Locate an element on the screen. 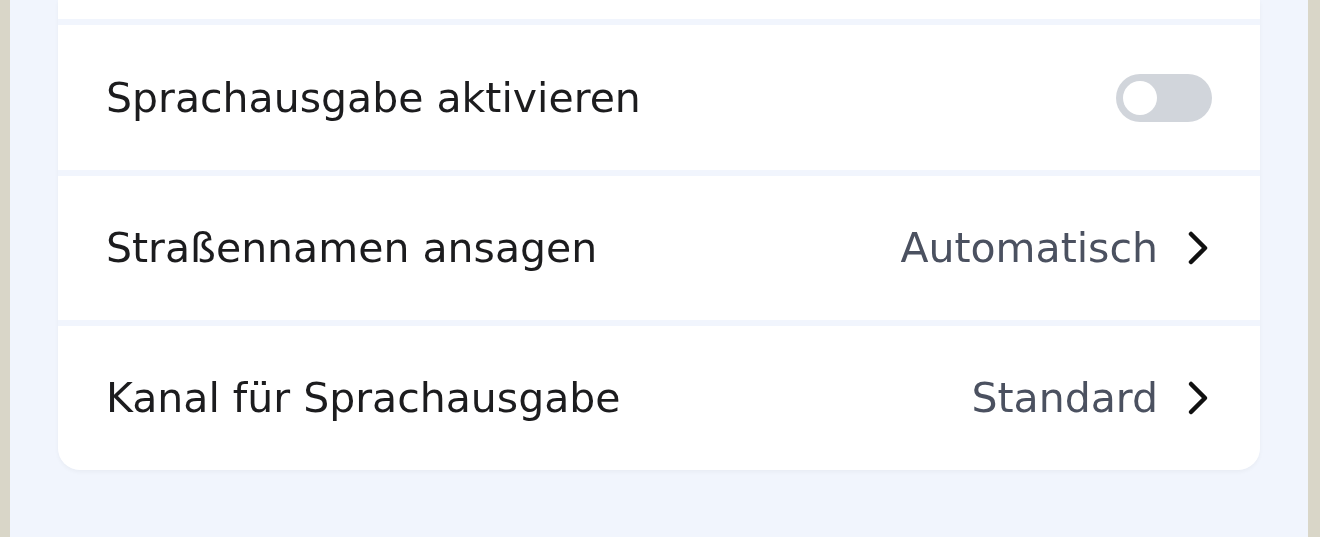  setting-value: Automatisch is located at coordinates (1029, 248).